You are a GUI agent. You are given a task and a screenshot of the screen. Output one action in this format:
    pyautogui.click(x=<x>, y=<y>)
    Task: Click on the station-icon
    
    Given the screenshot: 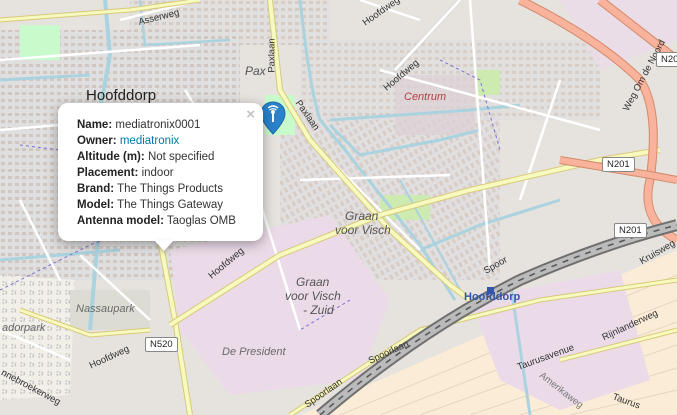 What is the action you would take?
    pyautogui.click(x=490, y=290)
    